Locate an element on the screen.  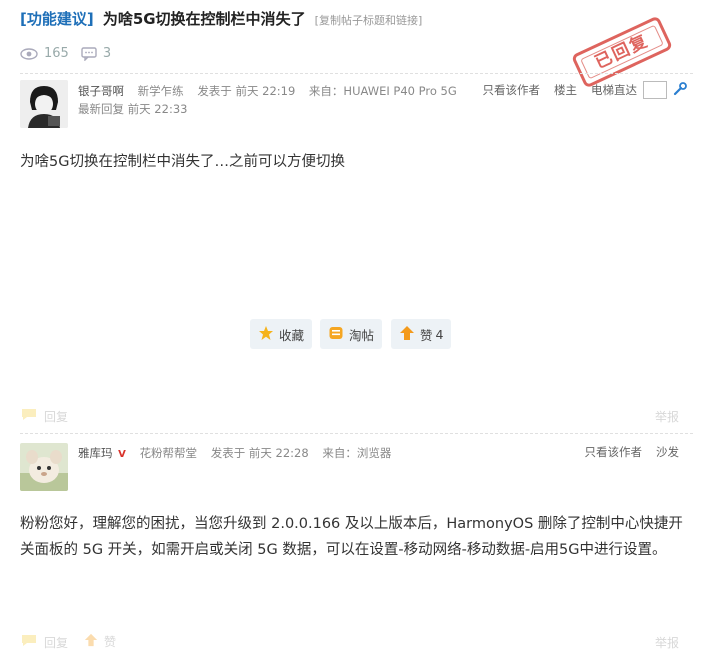
post1-content: 为啥5G切换在控制栏中消失了…之前可以方便切换 is located at coordinates (182, 162).